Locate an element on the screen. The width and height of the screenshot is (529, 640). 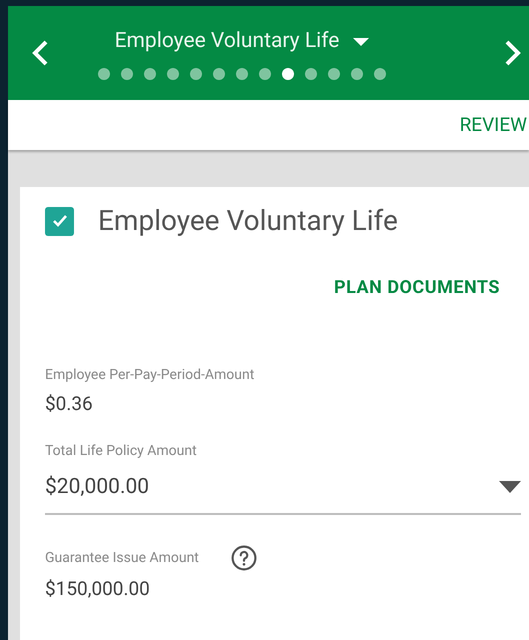
plan-documents-link: PLAN DOCUMENTS is located at coordinates (417, 287).